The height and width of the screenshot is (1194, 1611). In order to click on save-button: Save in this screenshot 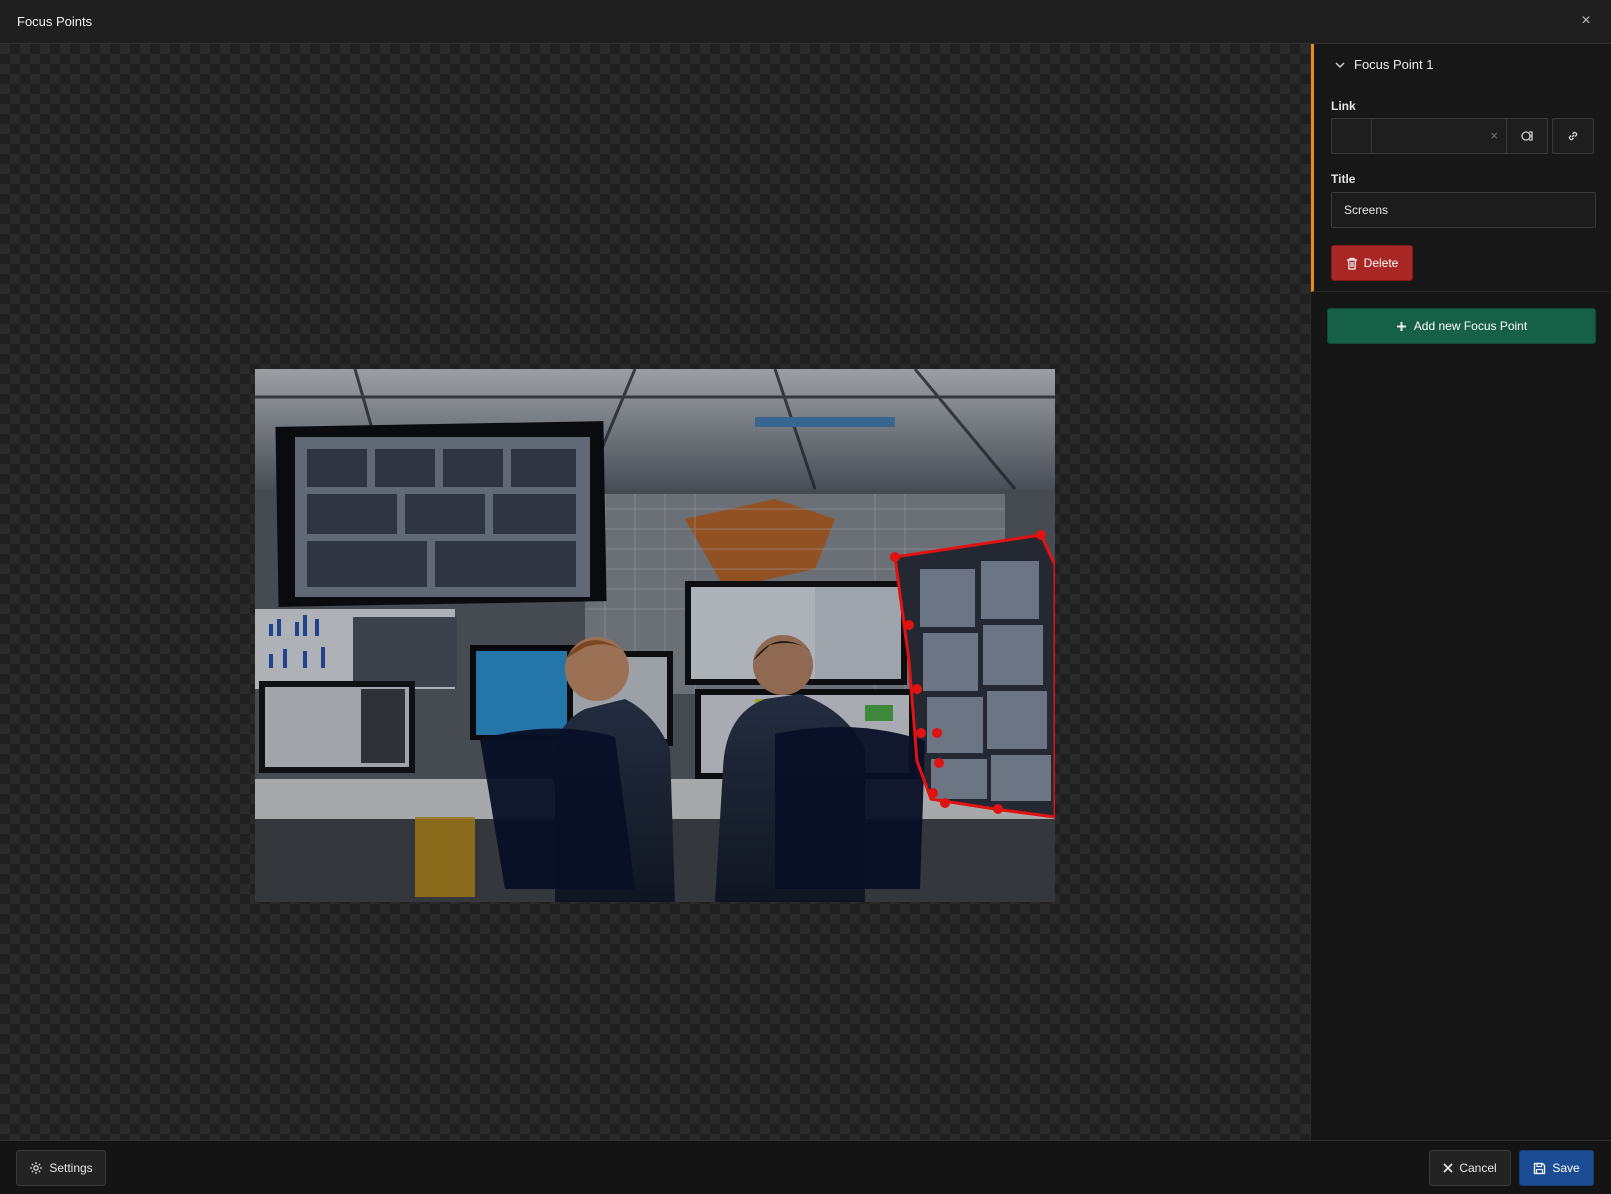, I will do `click(1556, 1168)`.